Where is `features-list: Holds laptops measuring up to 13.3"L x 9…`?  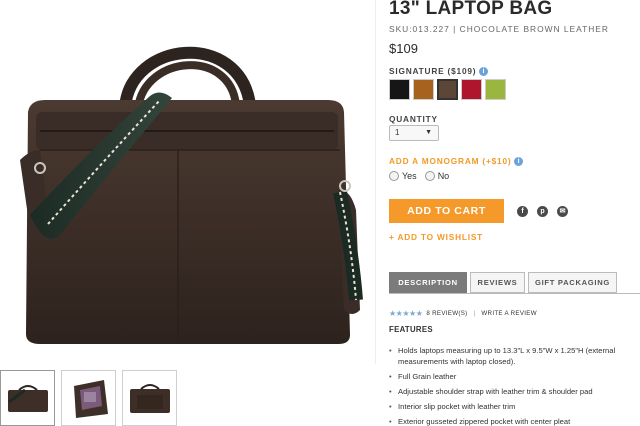 features-list: Holds laptops measuring up to 13.3"L x 9… is located at coordinates (514, 385).